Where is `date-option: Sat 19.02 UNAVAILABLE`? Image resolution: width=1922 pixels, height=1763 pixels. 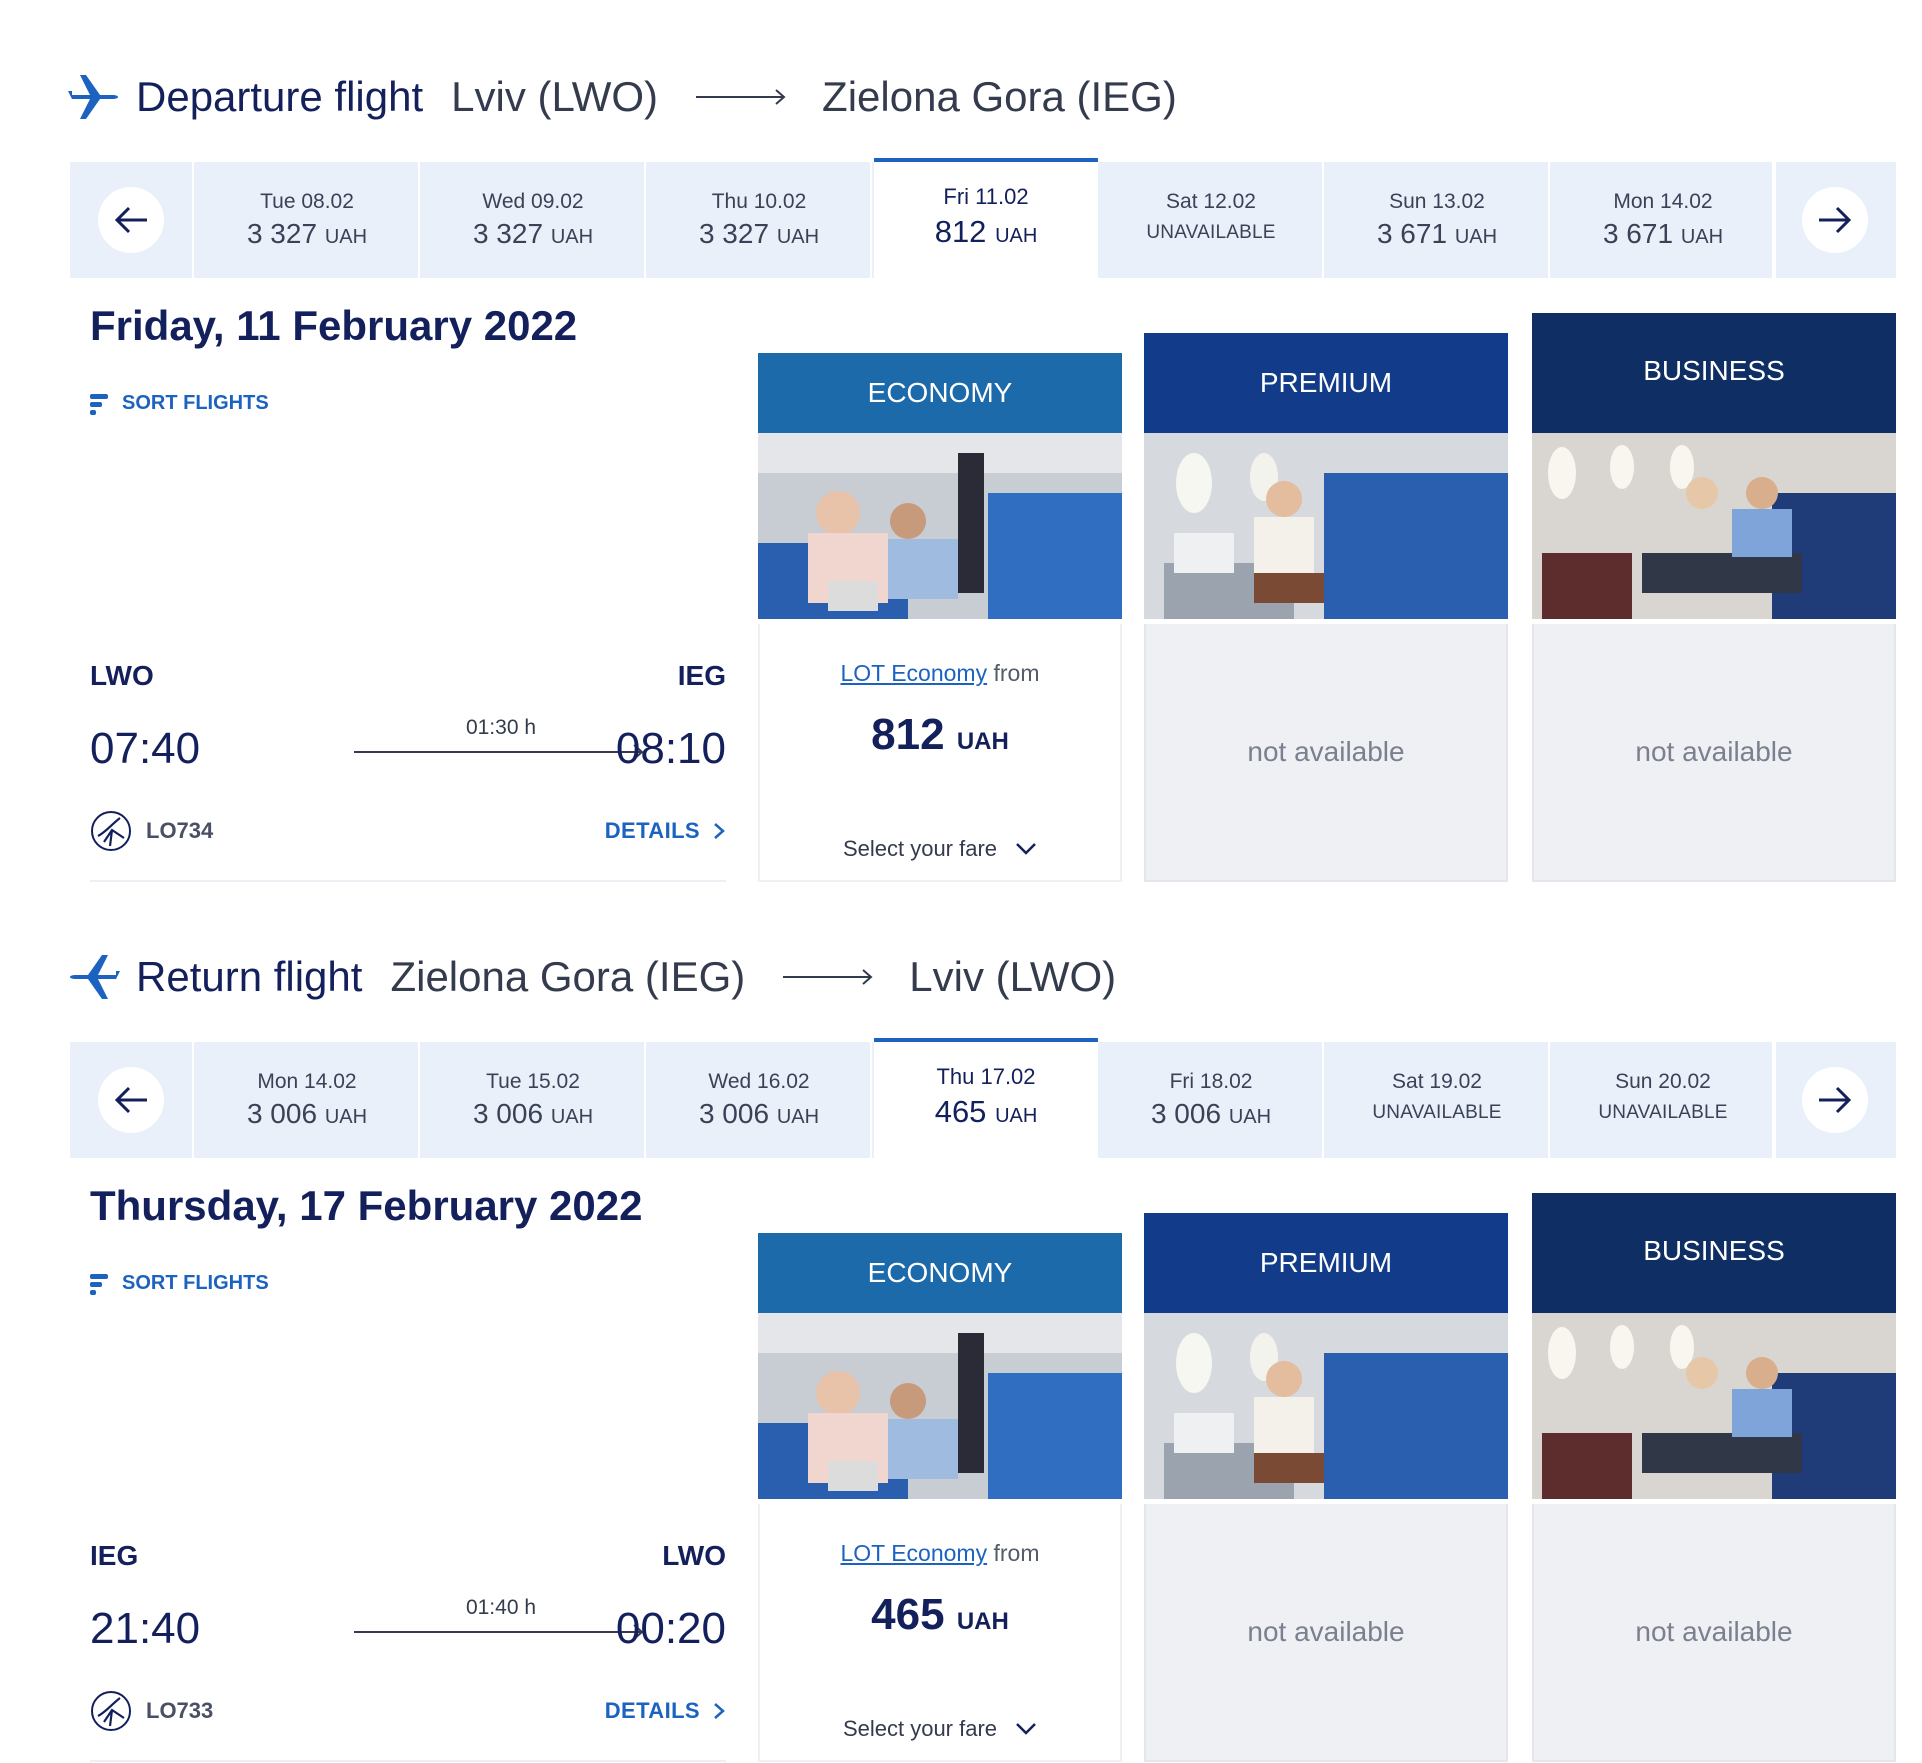
date-option: Sat 19.02 UNAVAILABLE is located at coordinates (1438, 1100).